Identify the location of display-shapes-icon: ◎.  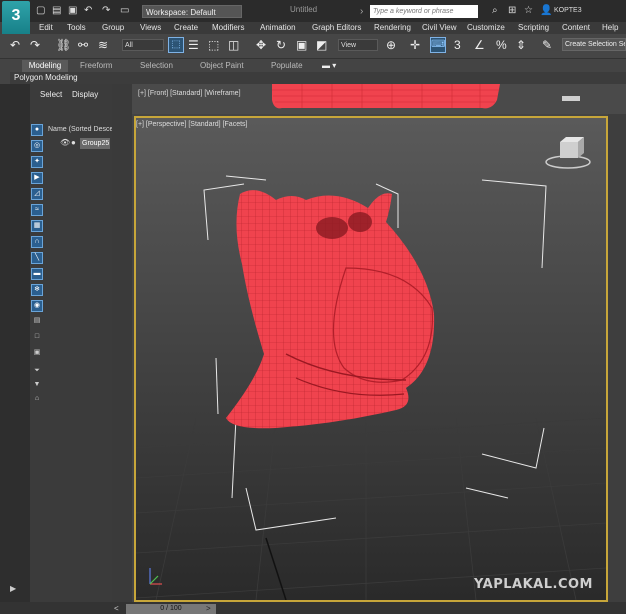
(37, 146).